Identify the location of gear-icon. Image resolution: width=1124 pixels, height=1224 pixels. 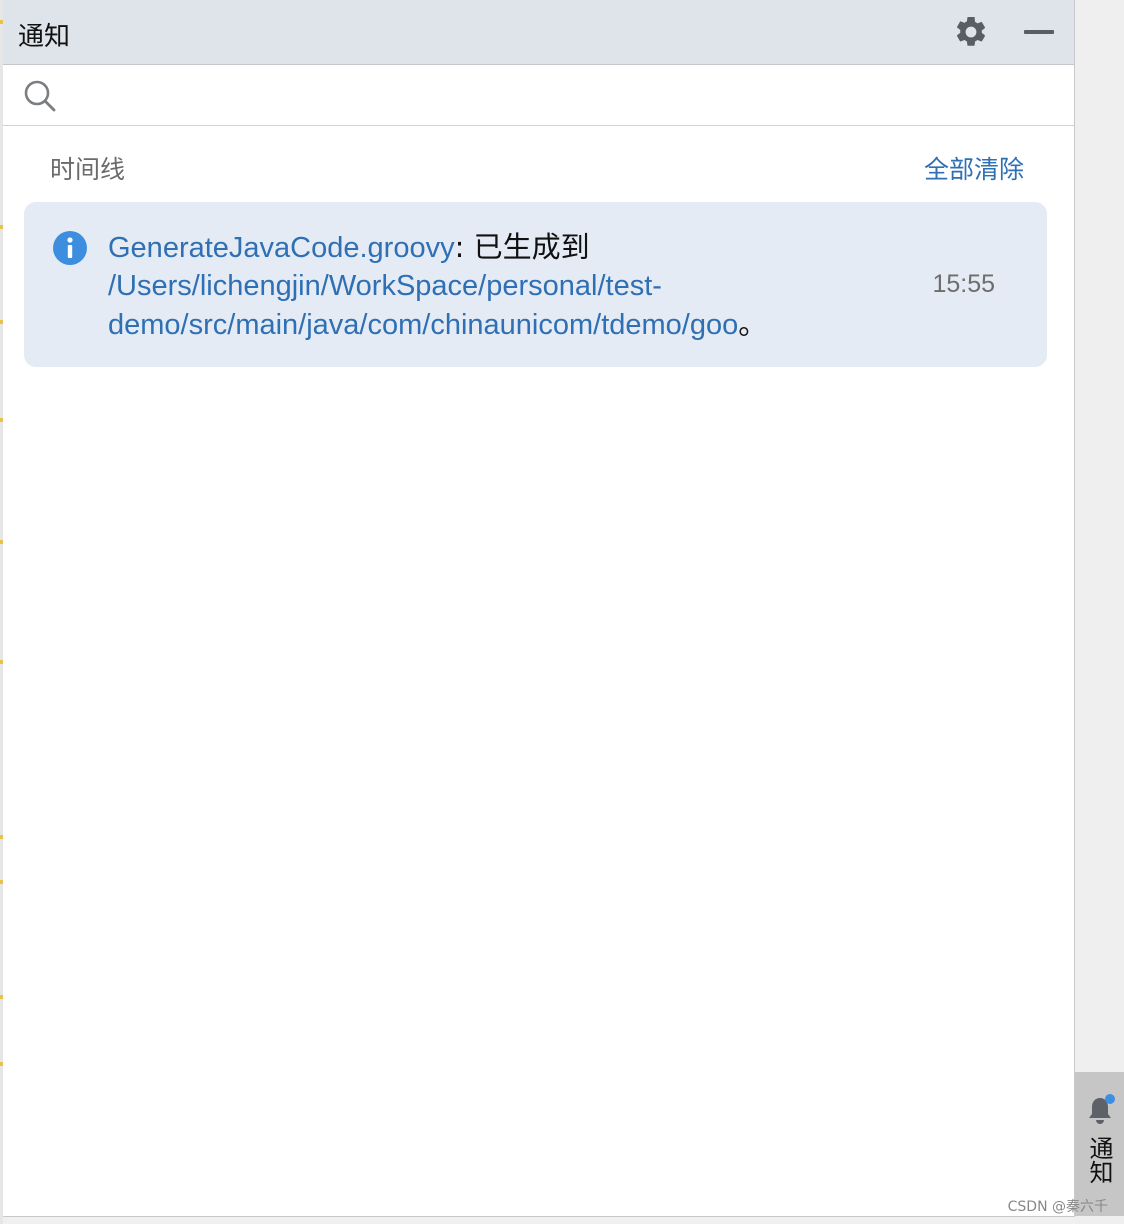
(971, 32).